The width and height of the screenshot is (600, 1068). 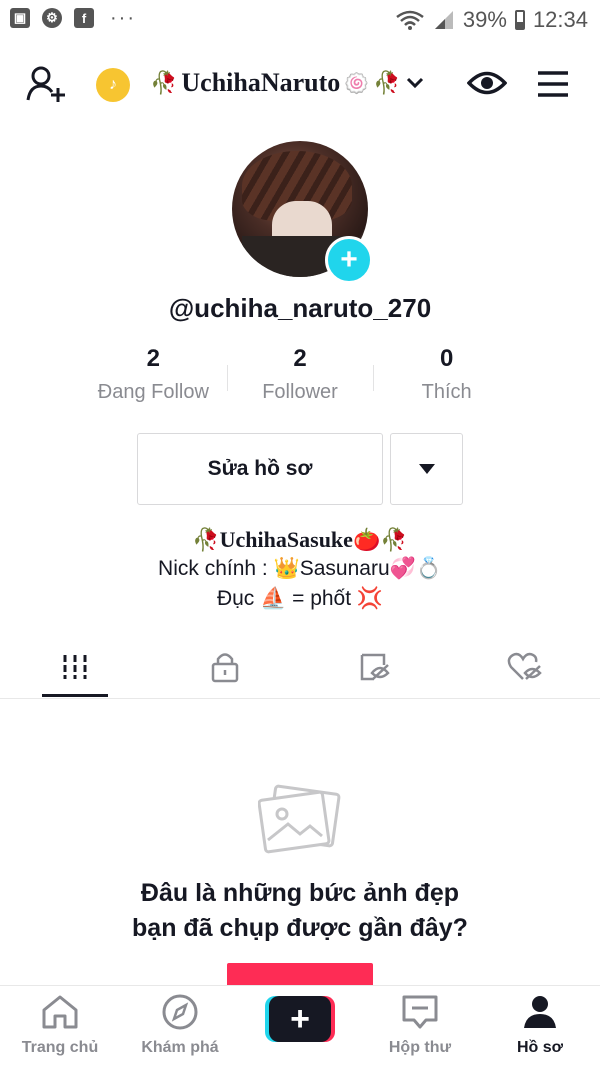 What do you see at coordinates (60, 1012) in the screenshot?
I see `home-icon` at bounding box center [60, 1012].